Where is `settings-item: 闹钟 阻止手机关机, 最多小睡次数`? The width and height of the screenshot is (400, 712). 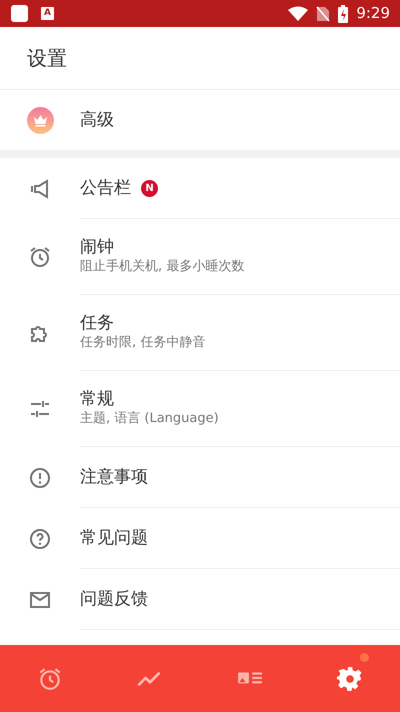
settings-item: 闹钟 阻止手机关机, 最多小睡次数 is located at coordinates (200, 257).